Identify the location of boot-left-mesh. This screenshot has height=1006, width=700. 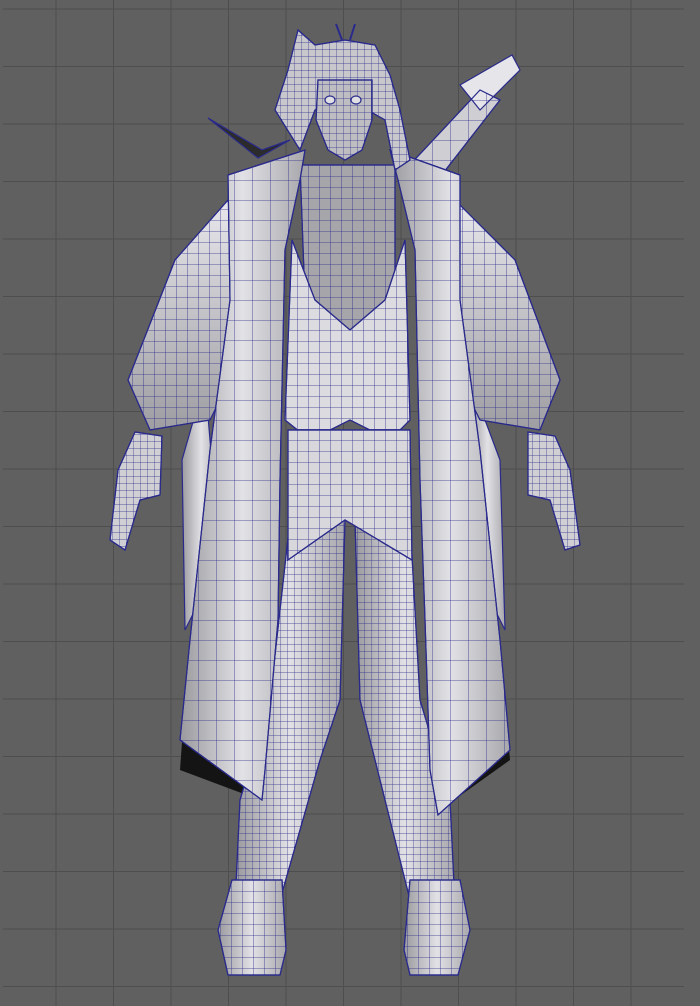
(252, 927).